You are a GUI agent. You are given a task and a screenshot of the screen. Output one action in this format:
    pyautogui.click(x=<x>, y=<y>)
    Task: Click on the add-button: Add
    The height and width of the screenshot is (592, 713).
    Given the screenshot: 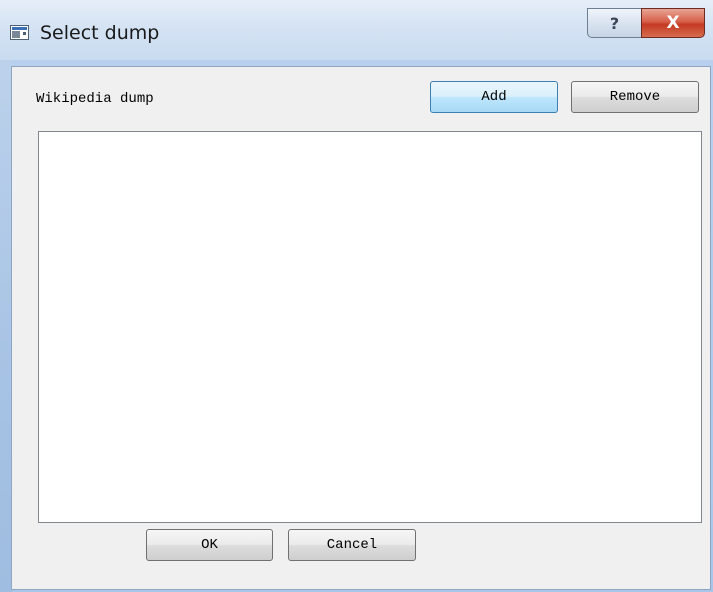 What is the action you would take?
    pyautogui.click(x=494, y=97)
    